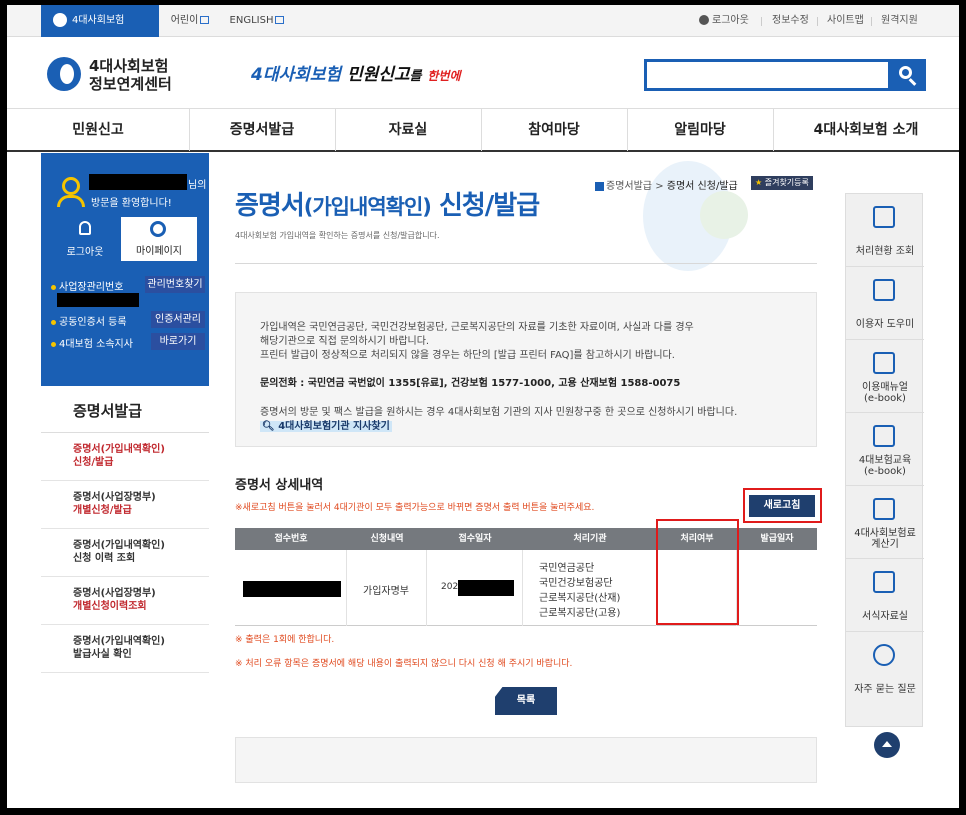 Image resolution: width=966 pixels, height=815 pixels. What do you see at coordinates (98, 130) in the screenshot?
I see `gnb-complaint: 민원신고` at bounding box center [98, 130].